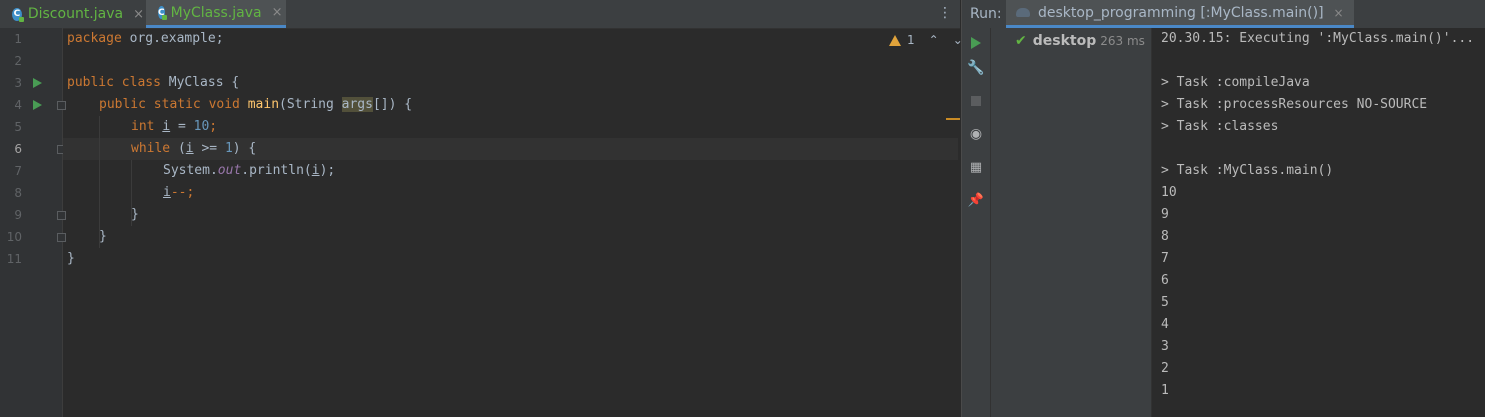 Image resolution: width=1485 pixels, height=417 pixels. I want to click on run-class-gutter-icon, so click(37, 83).